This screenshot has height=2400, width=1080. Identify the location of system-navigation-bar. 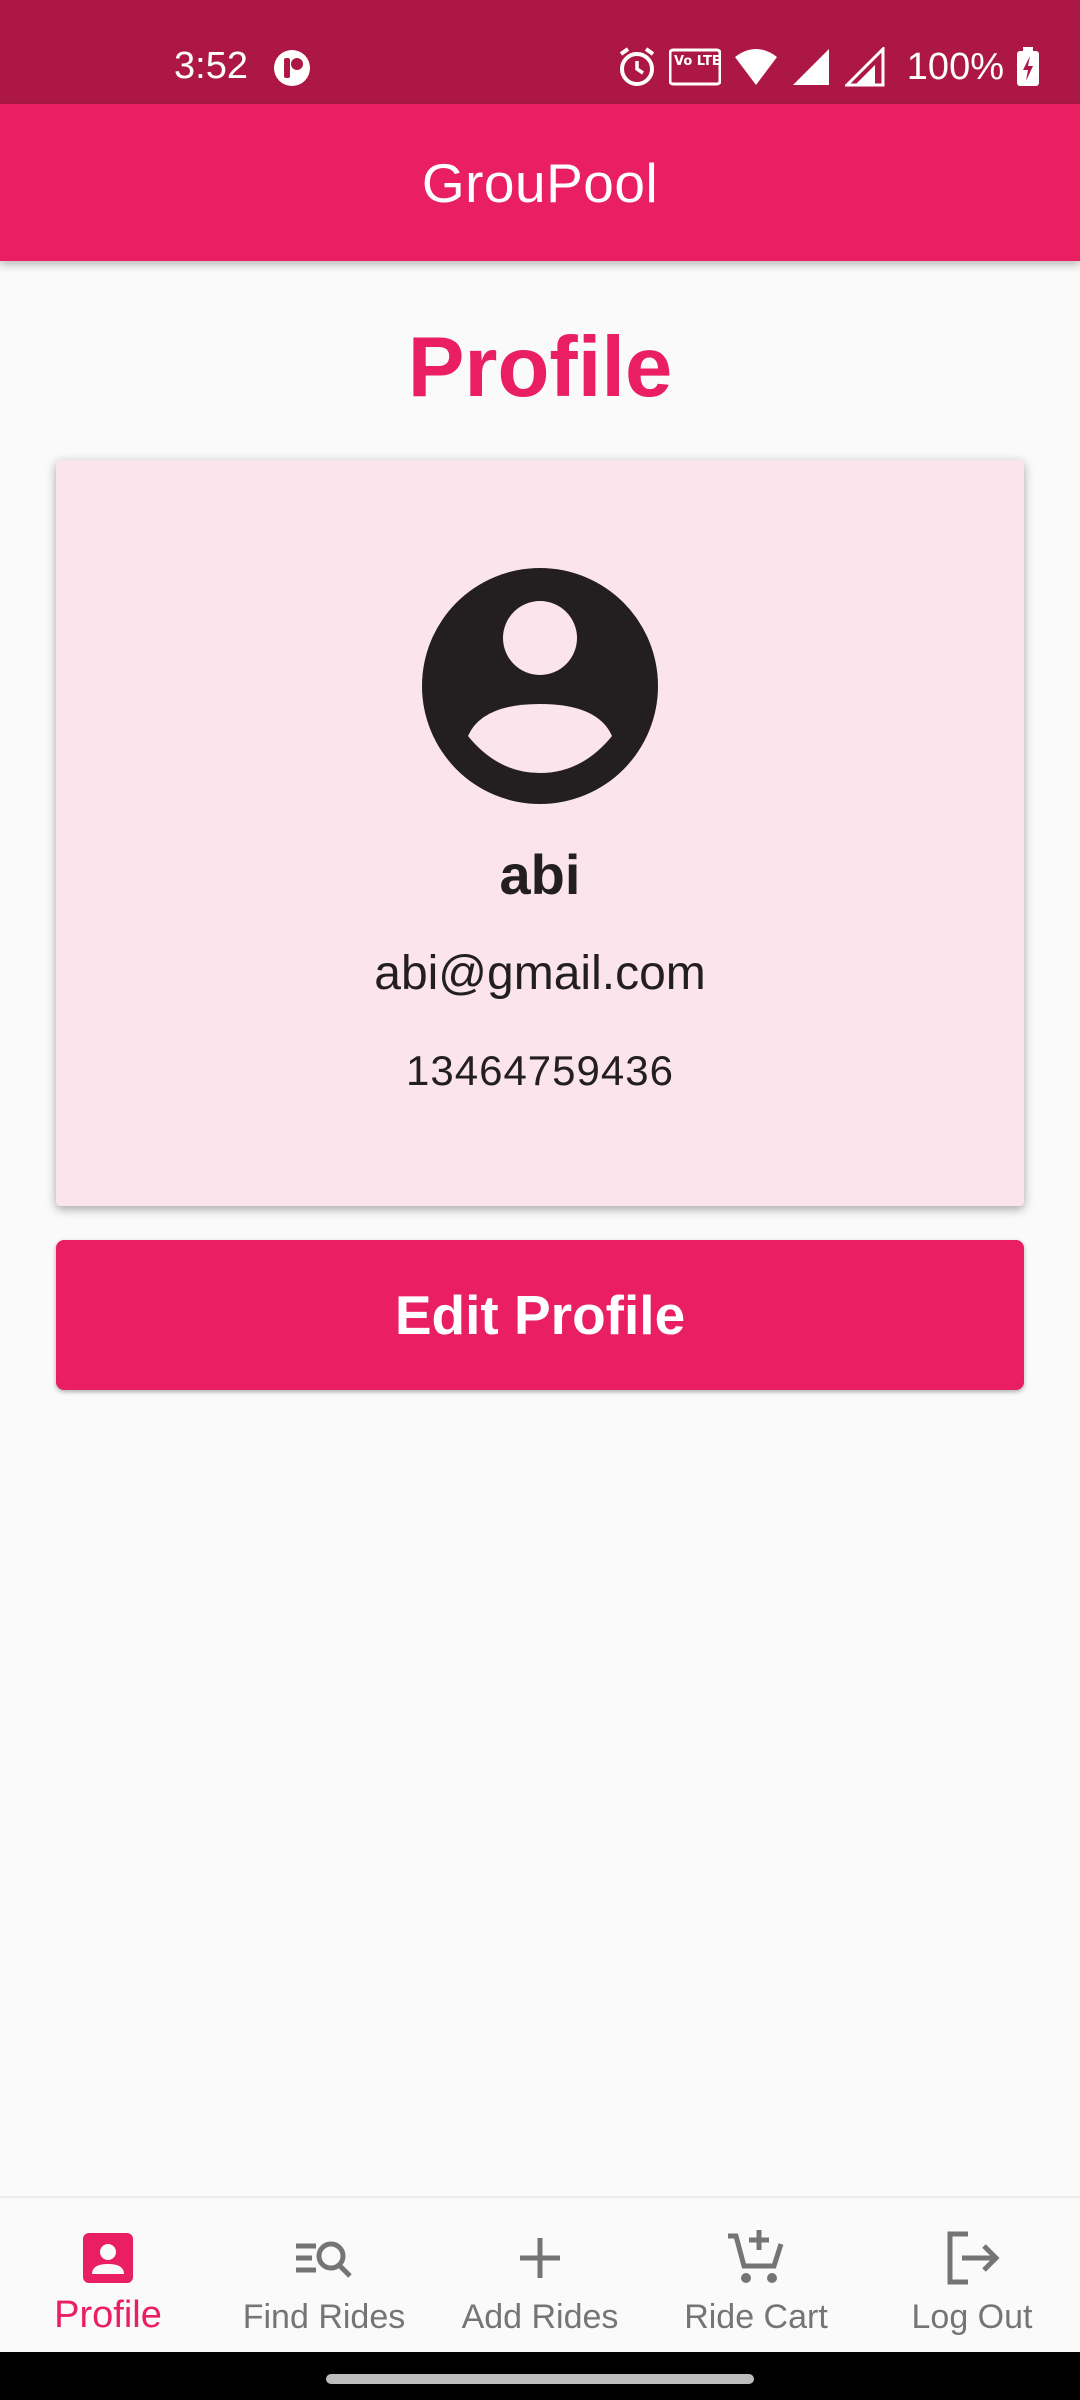
(540, 2376).